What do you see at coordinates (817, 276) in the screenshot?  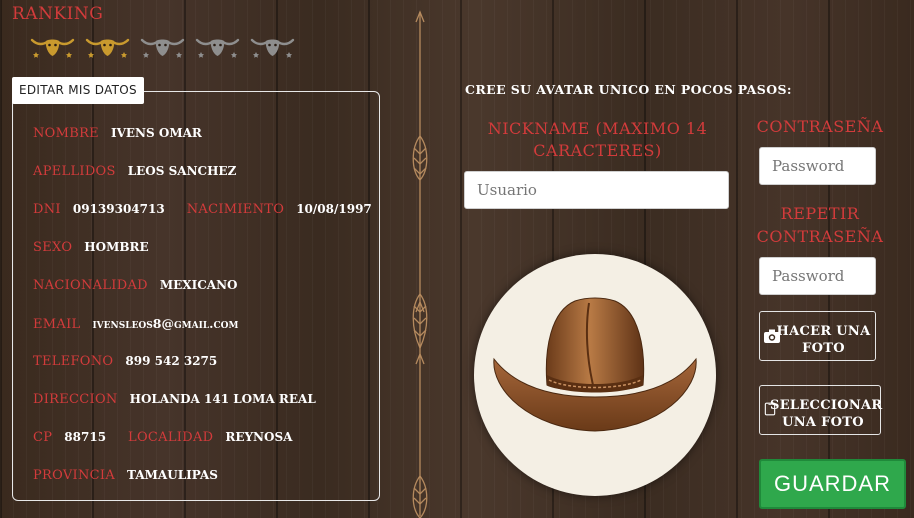 I see `repeat-password-input` at bounding box center [817, 276].